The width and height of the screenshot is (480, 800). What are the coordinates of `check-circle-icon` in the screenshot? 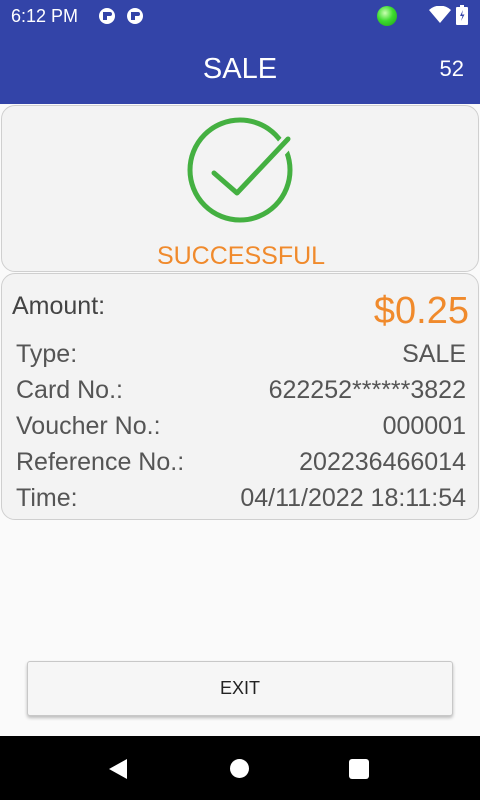 It's located at (241, 170).